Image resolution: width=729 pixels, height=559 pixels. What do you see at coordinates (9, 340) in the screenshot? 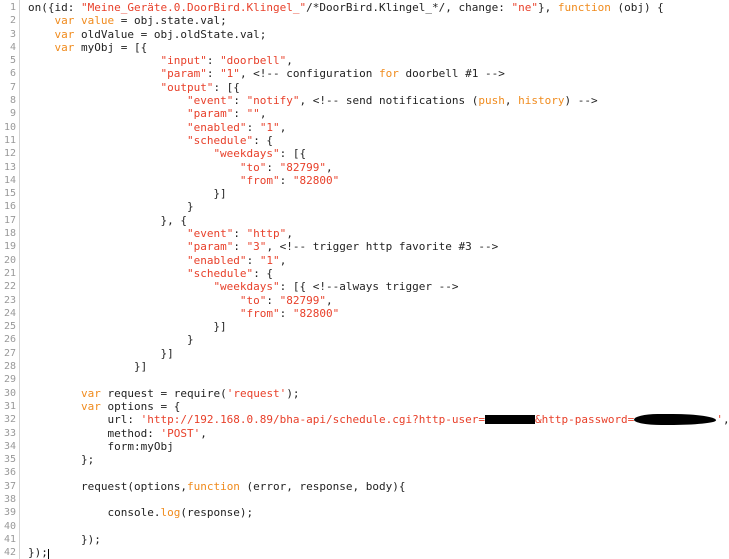
I see `line-number: 26` at bounding box center [9, 340].